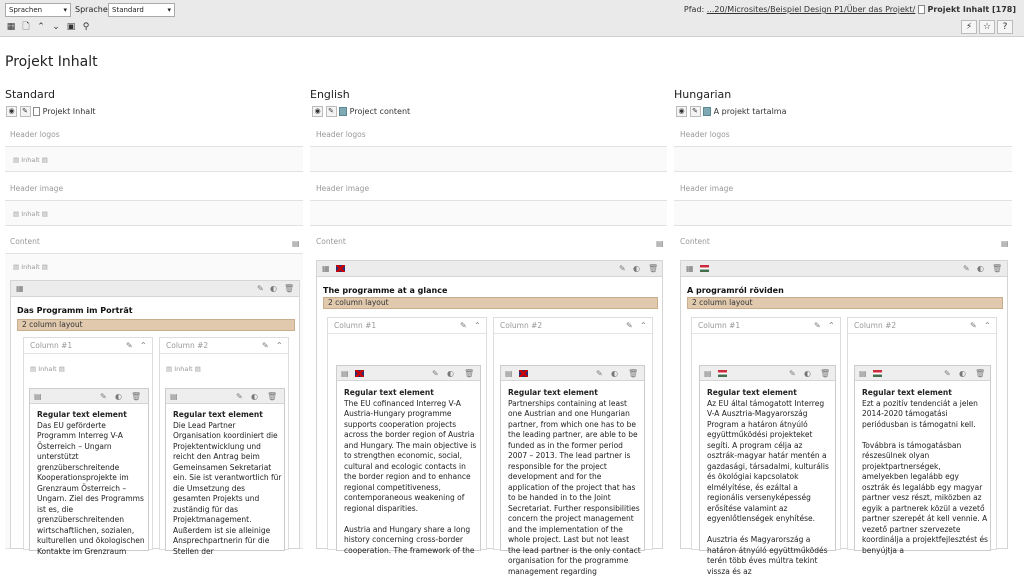  Describe the element at coordinates (75, 310) in the screenshot. I see `container-title: Das Programm im Porträt` at that location.